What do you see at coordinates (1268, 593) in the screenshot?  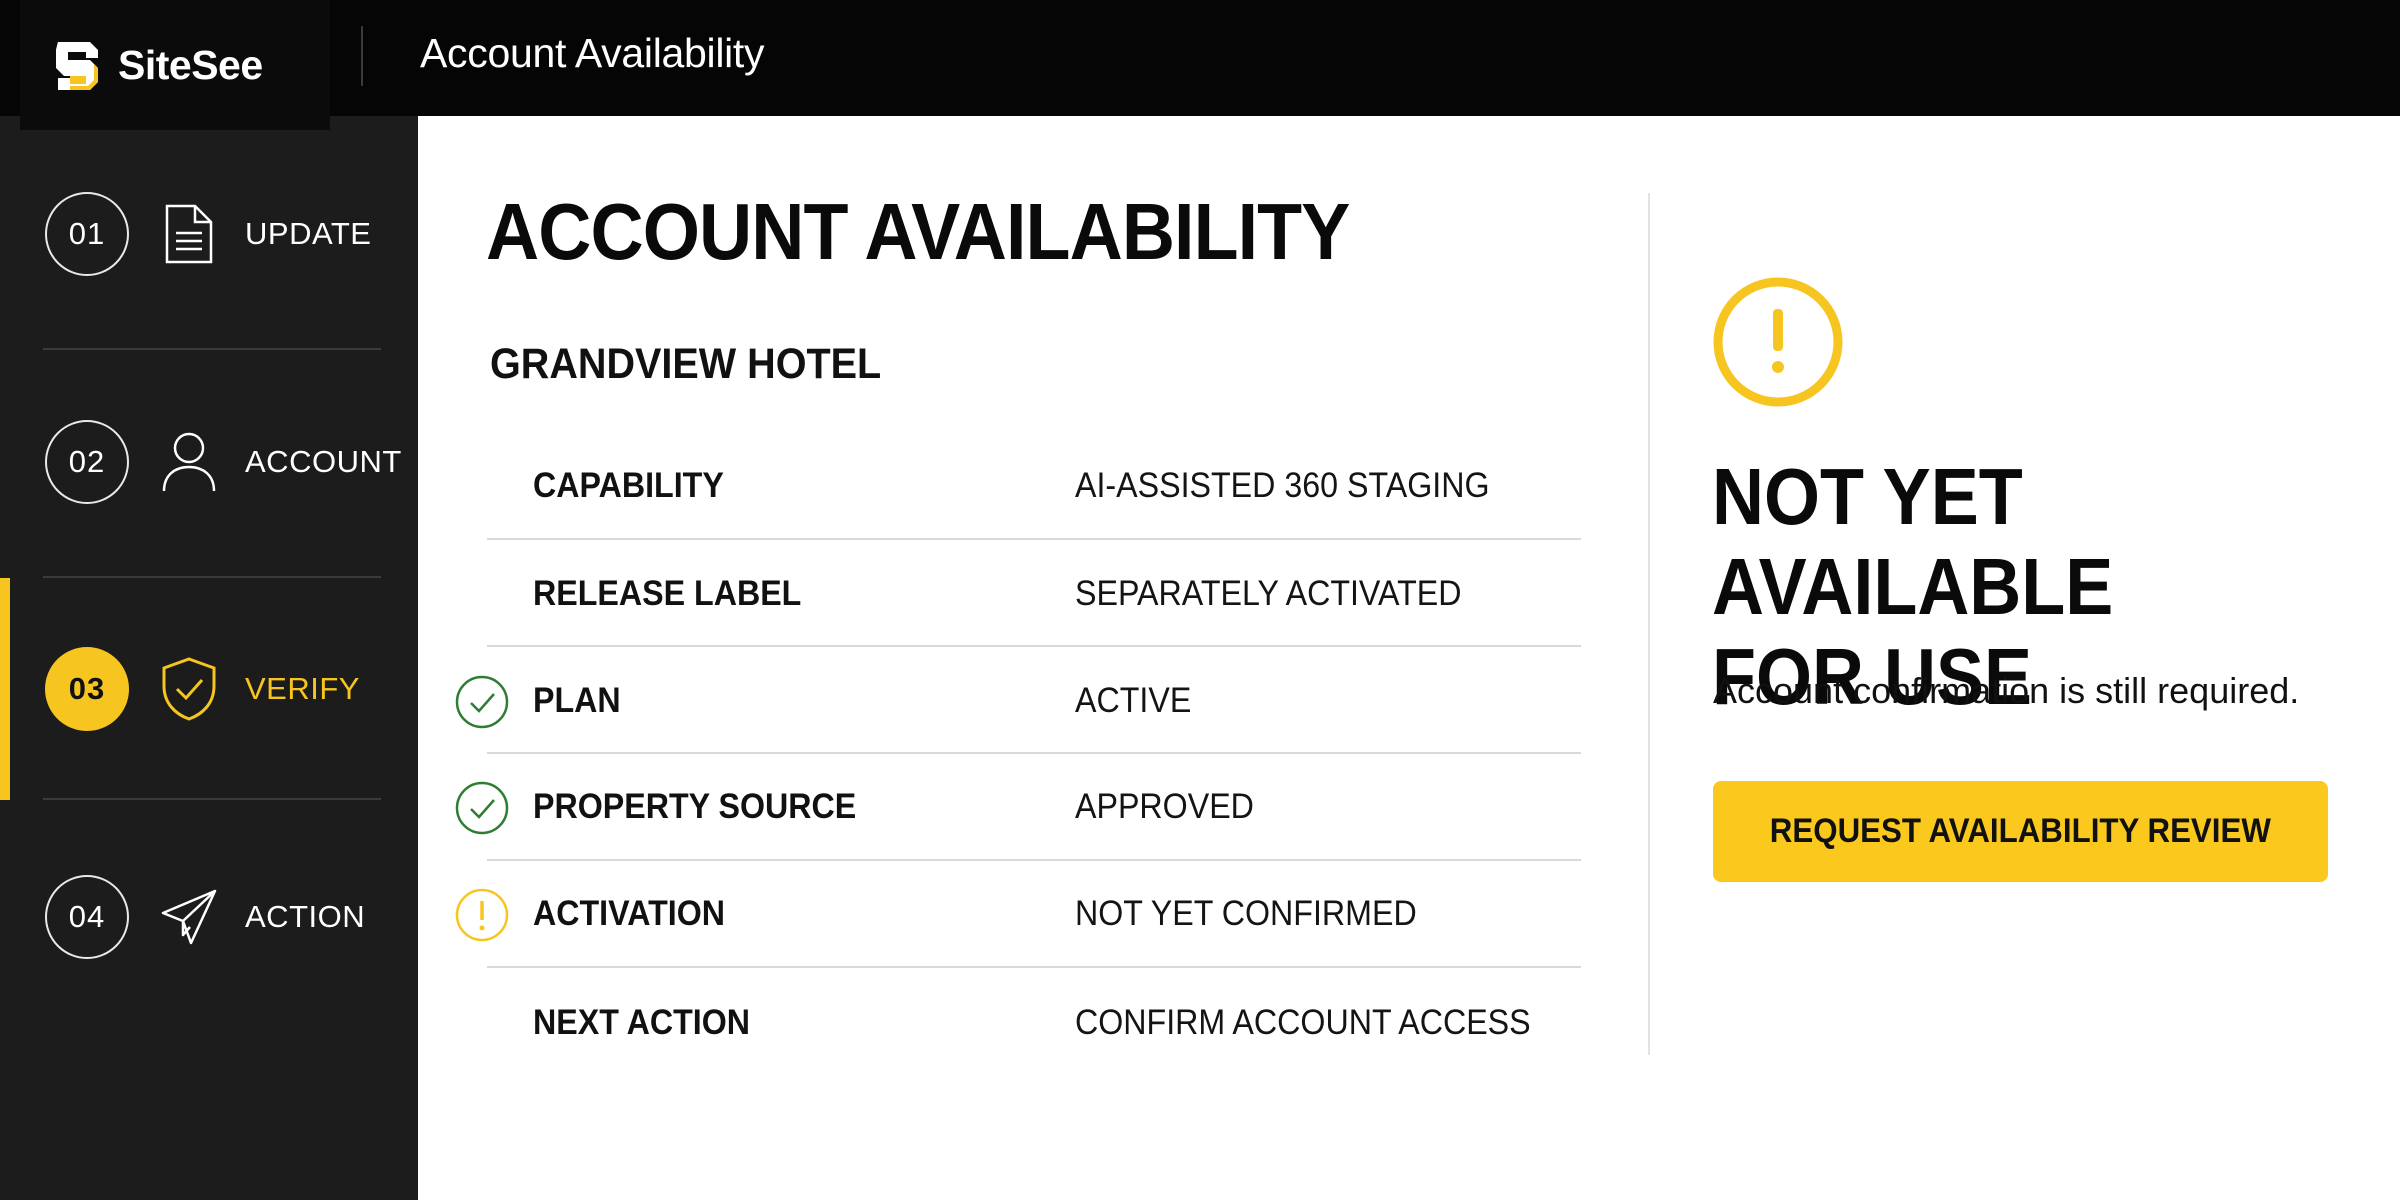 I see `row-value: SEPARATELY ACTIVATED` at bounding box center [1268, 593].